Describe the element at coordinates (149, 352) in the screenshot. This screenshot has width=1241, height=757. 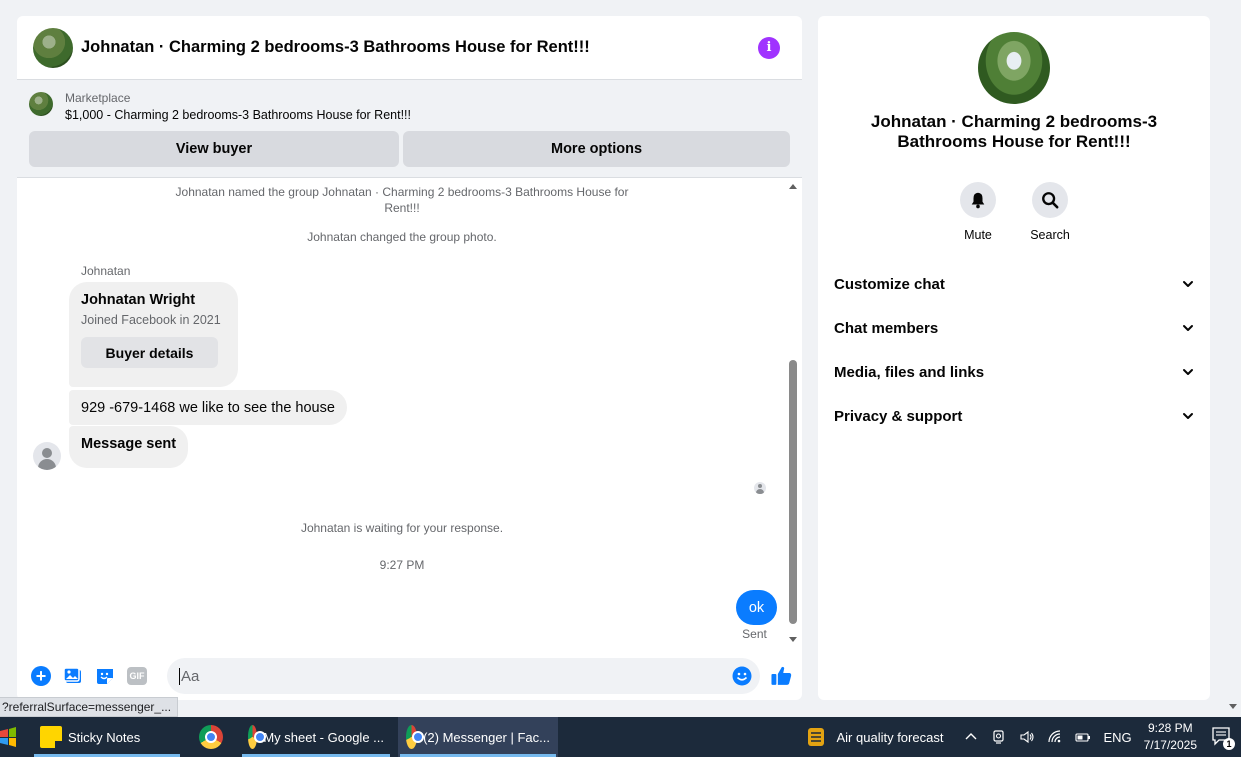
I see `buyer-details-button: Buyer details` at that location.